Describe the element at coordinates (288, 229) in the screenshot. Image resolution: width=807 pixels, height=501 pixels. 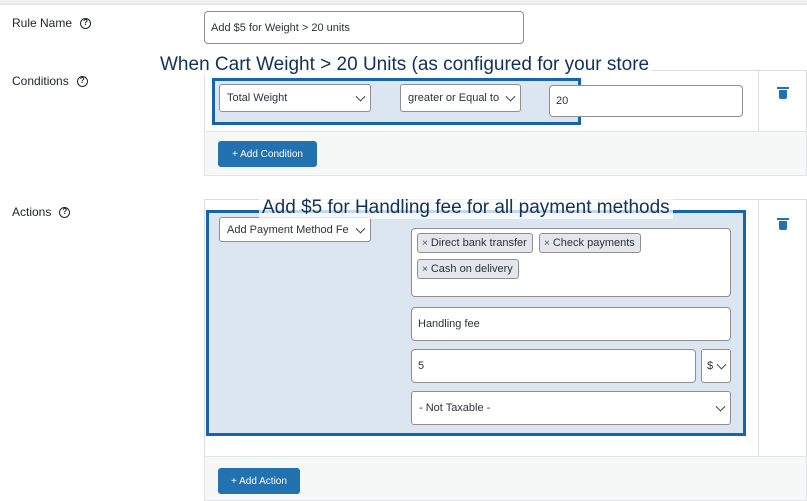
I see `action-type-value: Add Payment Method Fe` at that location.